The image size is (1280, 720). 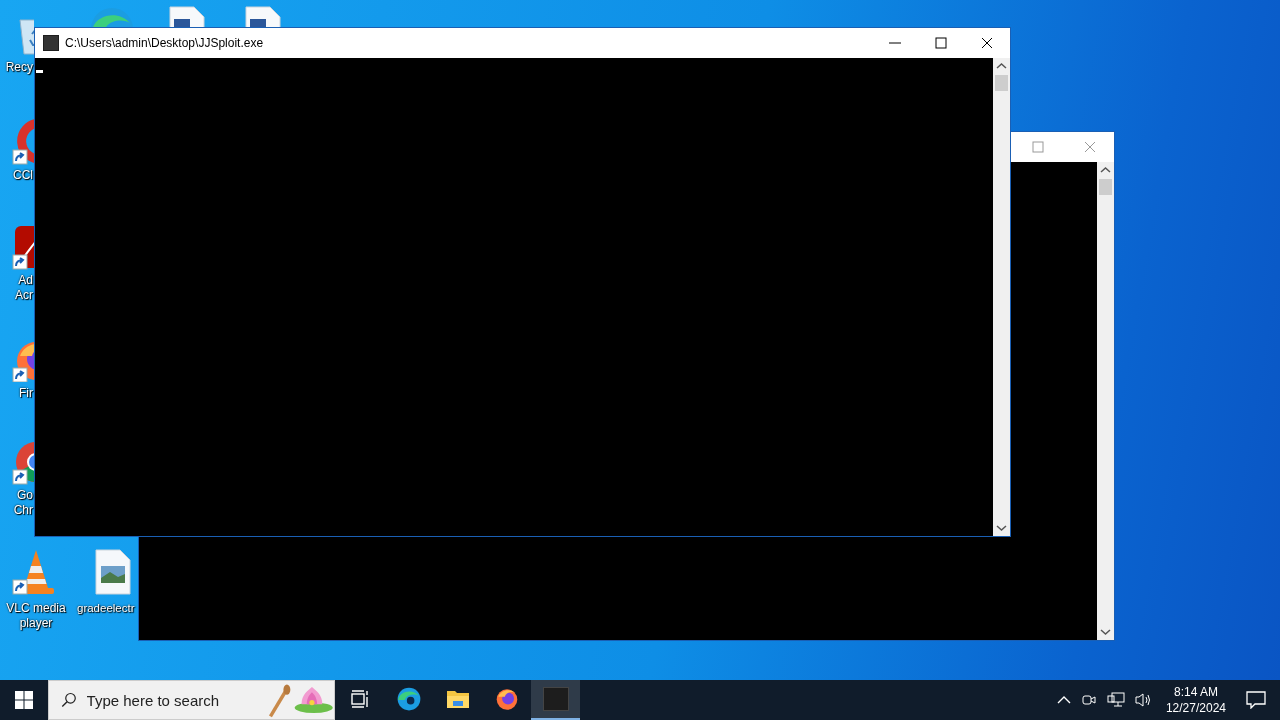 What do you see at coordinates (16, 175) in the screenshot?
I see `icon-label: CCl` at bounding box center [16, 175].